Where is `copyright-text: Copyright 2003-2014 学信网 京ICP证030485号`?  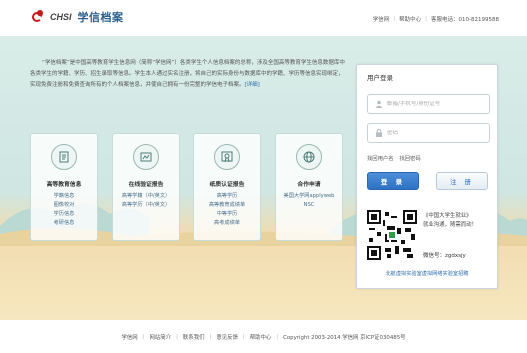
copyright-text: Copyright 2003-2014 学信网 京ICP证030485号 is located at coordinates (344, 337).